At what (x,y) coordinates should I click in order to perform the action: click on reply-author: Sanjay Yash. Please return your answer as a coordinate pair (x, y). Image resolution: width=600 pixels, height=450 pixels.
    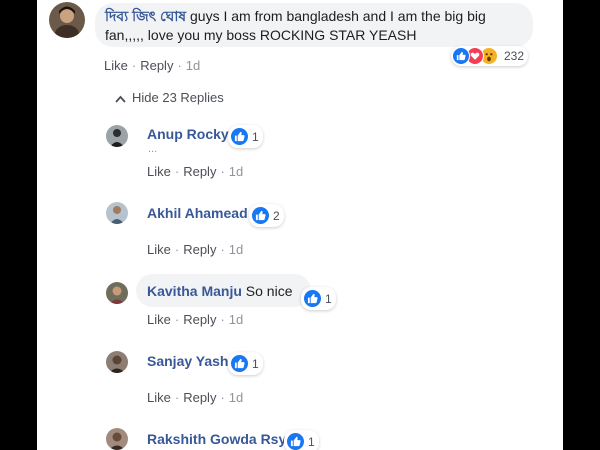
    Looking at the image, I should click on (187, 361).